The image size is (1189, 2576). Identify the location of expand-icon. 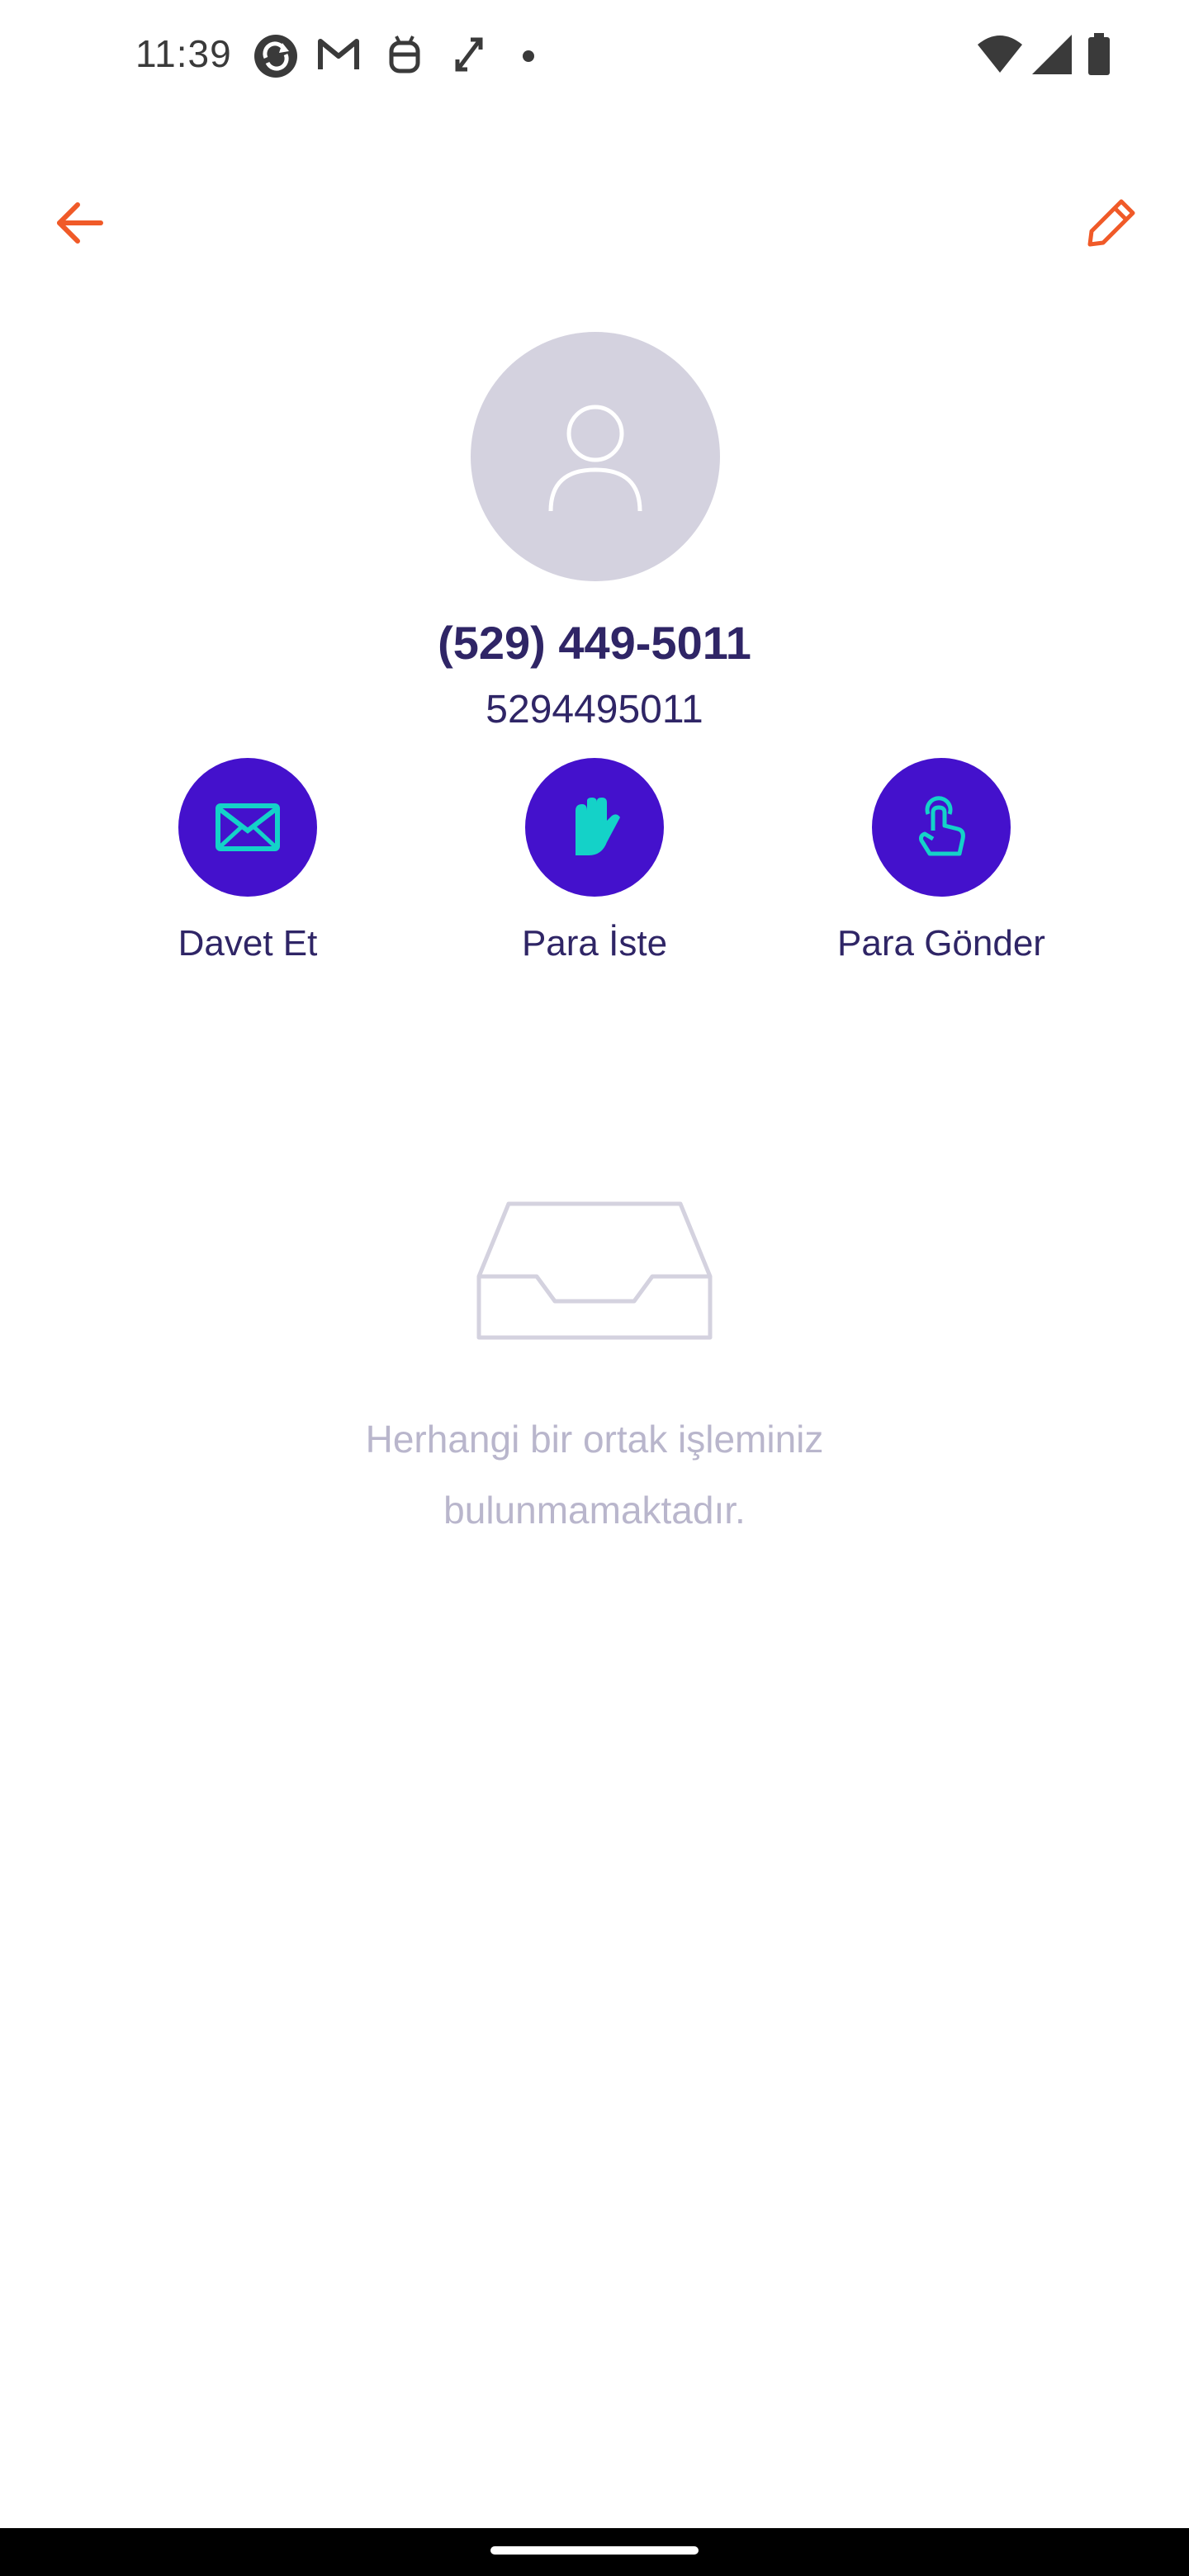
(469, 56).